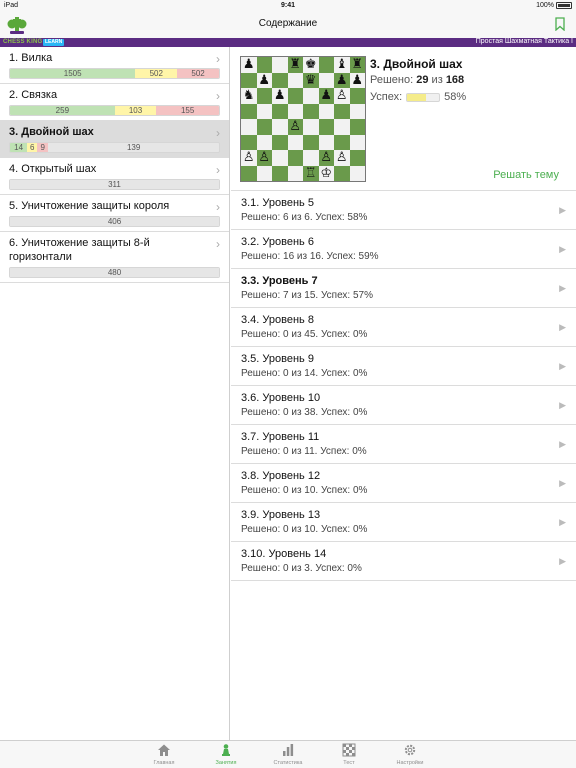 Image resolution: width=576 pixels, height=768 pixels. What do you see at coordinates (560, 24) in the screenshot?
I see `bookmark-icon` at bounding box center [560, 24].